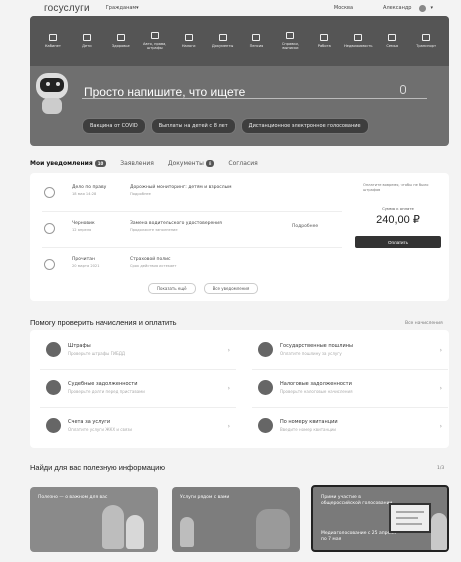 The image size is (461, 562). I want to click on quick-chip: Дистанционное электронное голосование, so click(304, 126).